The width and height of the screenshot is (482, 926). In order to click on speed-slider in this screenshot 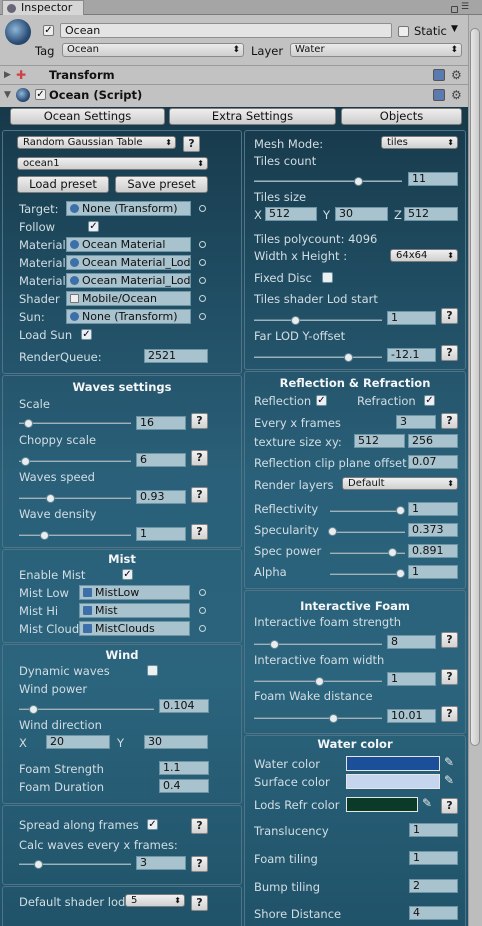, I will do `click(75, 498)`.